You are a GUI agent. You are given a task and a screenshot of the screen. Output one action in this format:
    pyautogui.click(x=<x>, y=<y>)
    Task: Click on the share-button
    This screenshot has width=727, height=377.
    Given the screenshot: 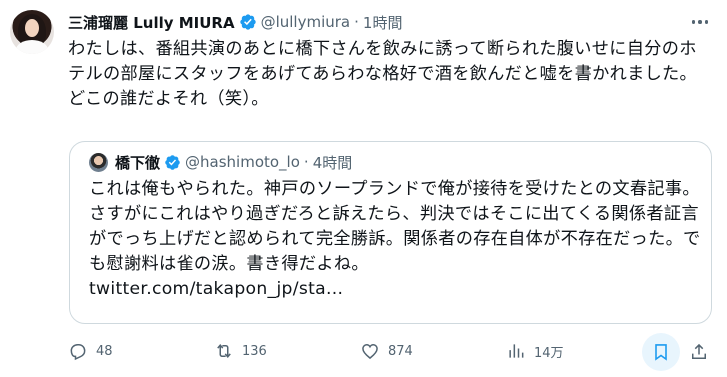 What is the action you would take?
    pyautogui.click(x=699, y=352)
    